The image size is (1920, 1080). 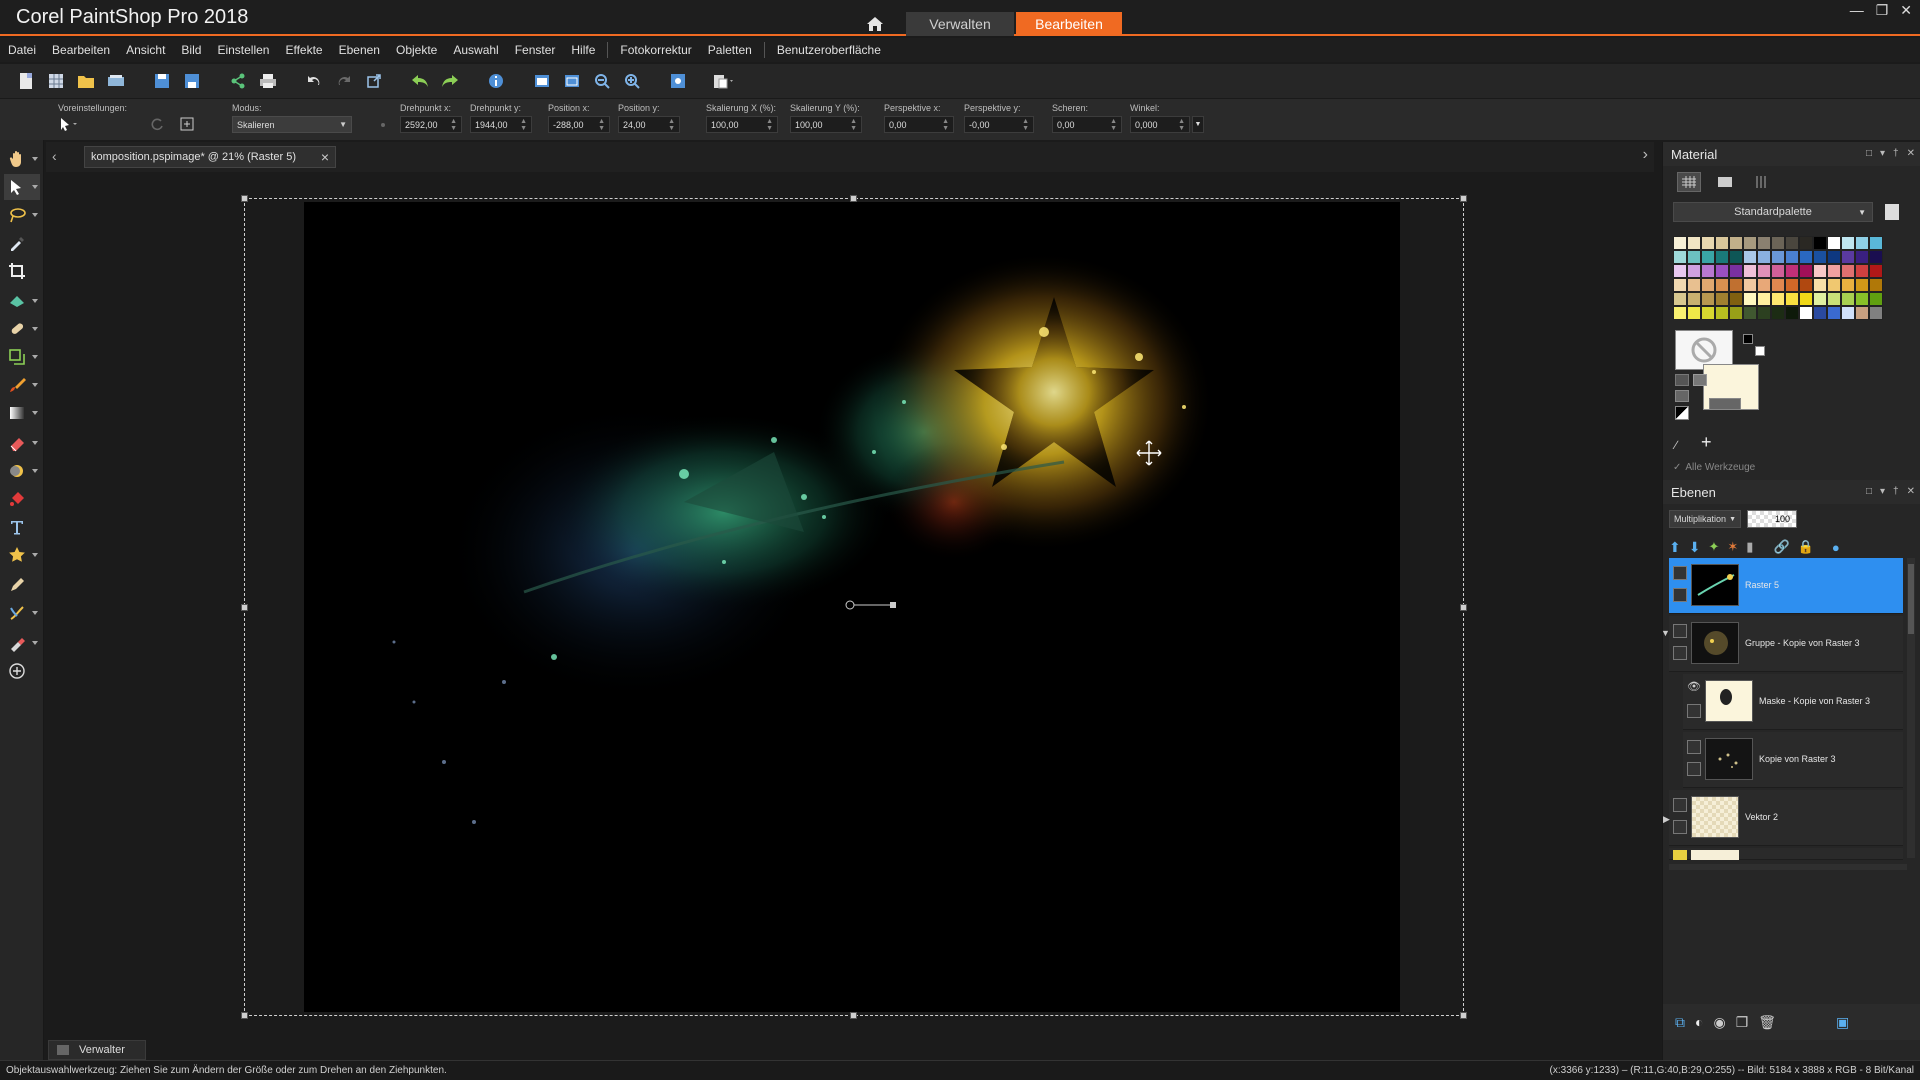 What do you see at coordinates (383, 125) in the screenshot?
I see `pivot-icon` at bounding box center [383, 125].